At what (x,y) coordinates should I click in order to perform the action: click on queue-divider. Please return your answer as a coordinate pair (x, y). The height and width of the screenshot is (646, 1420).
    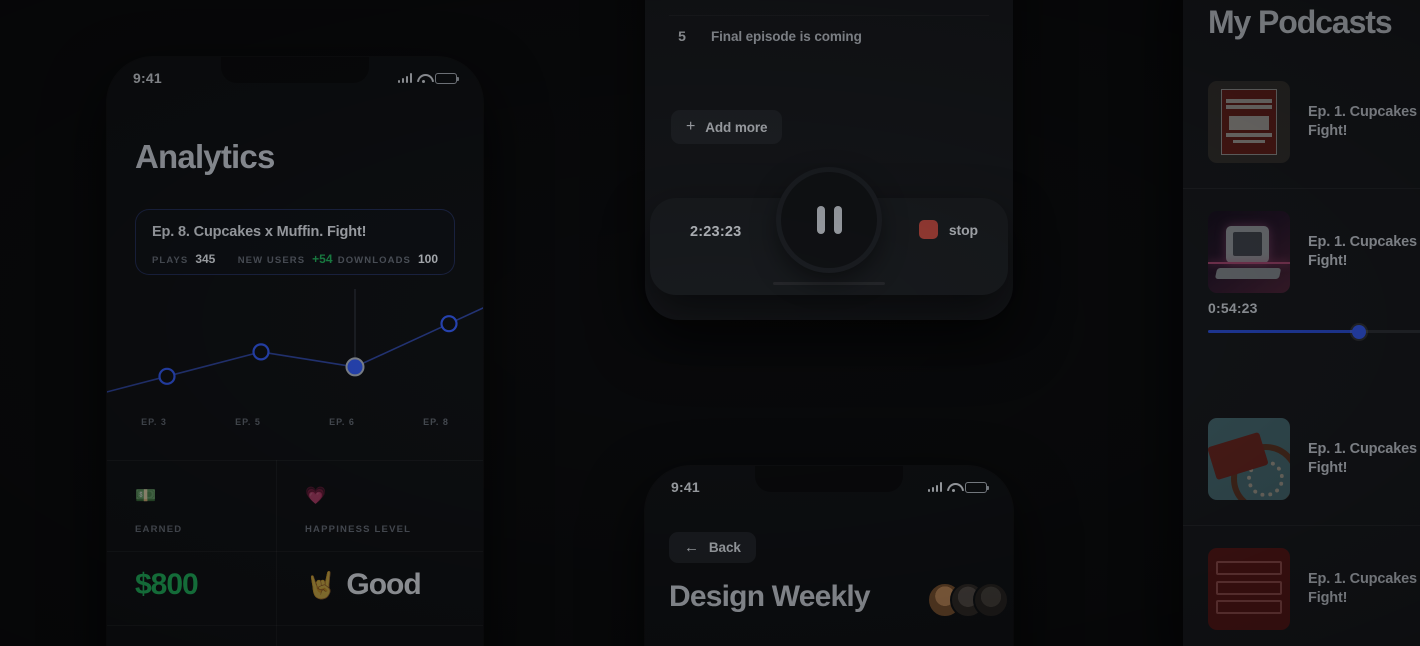
    Looking at the image, I should click on (829, 15).